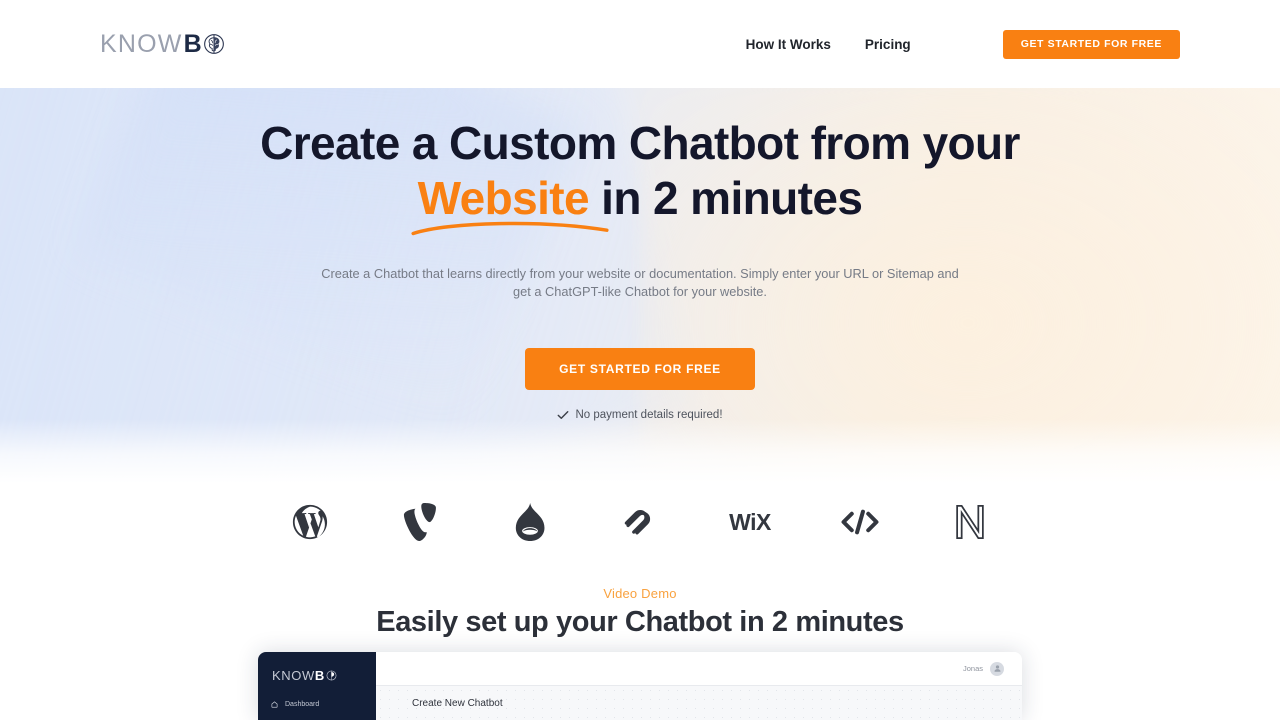 The image size is (1280, 720). I want to click on hero-title-highlight-wrap: Website, so click(510, 205).